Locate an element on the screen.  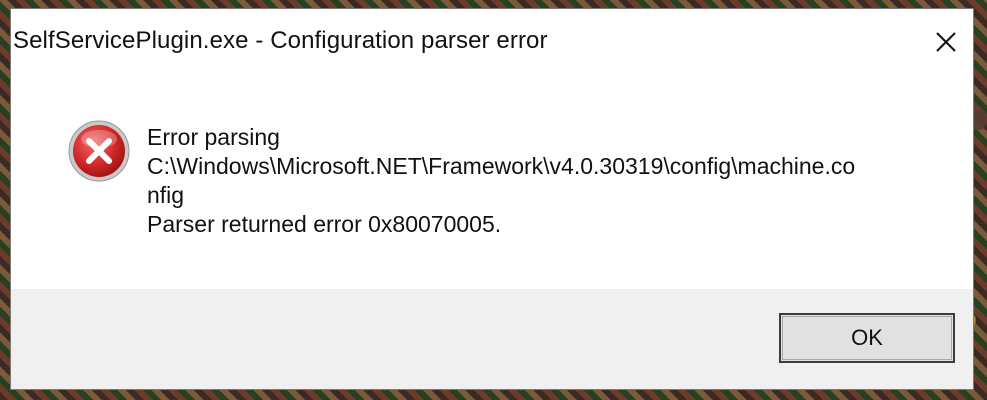
message-line-4: Parser returned error 0x80070005. is located at coordinates (324, 224).